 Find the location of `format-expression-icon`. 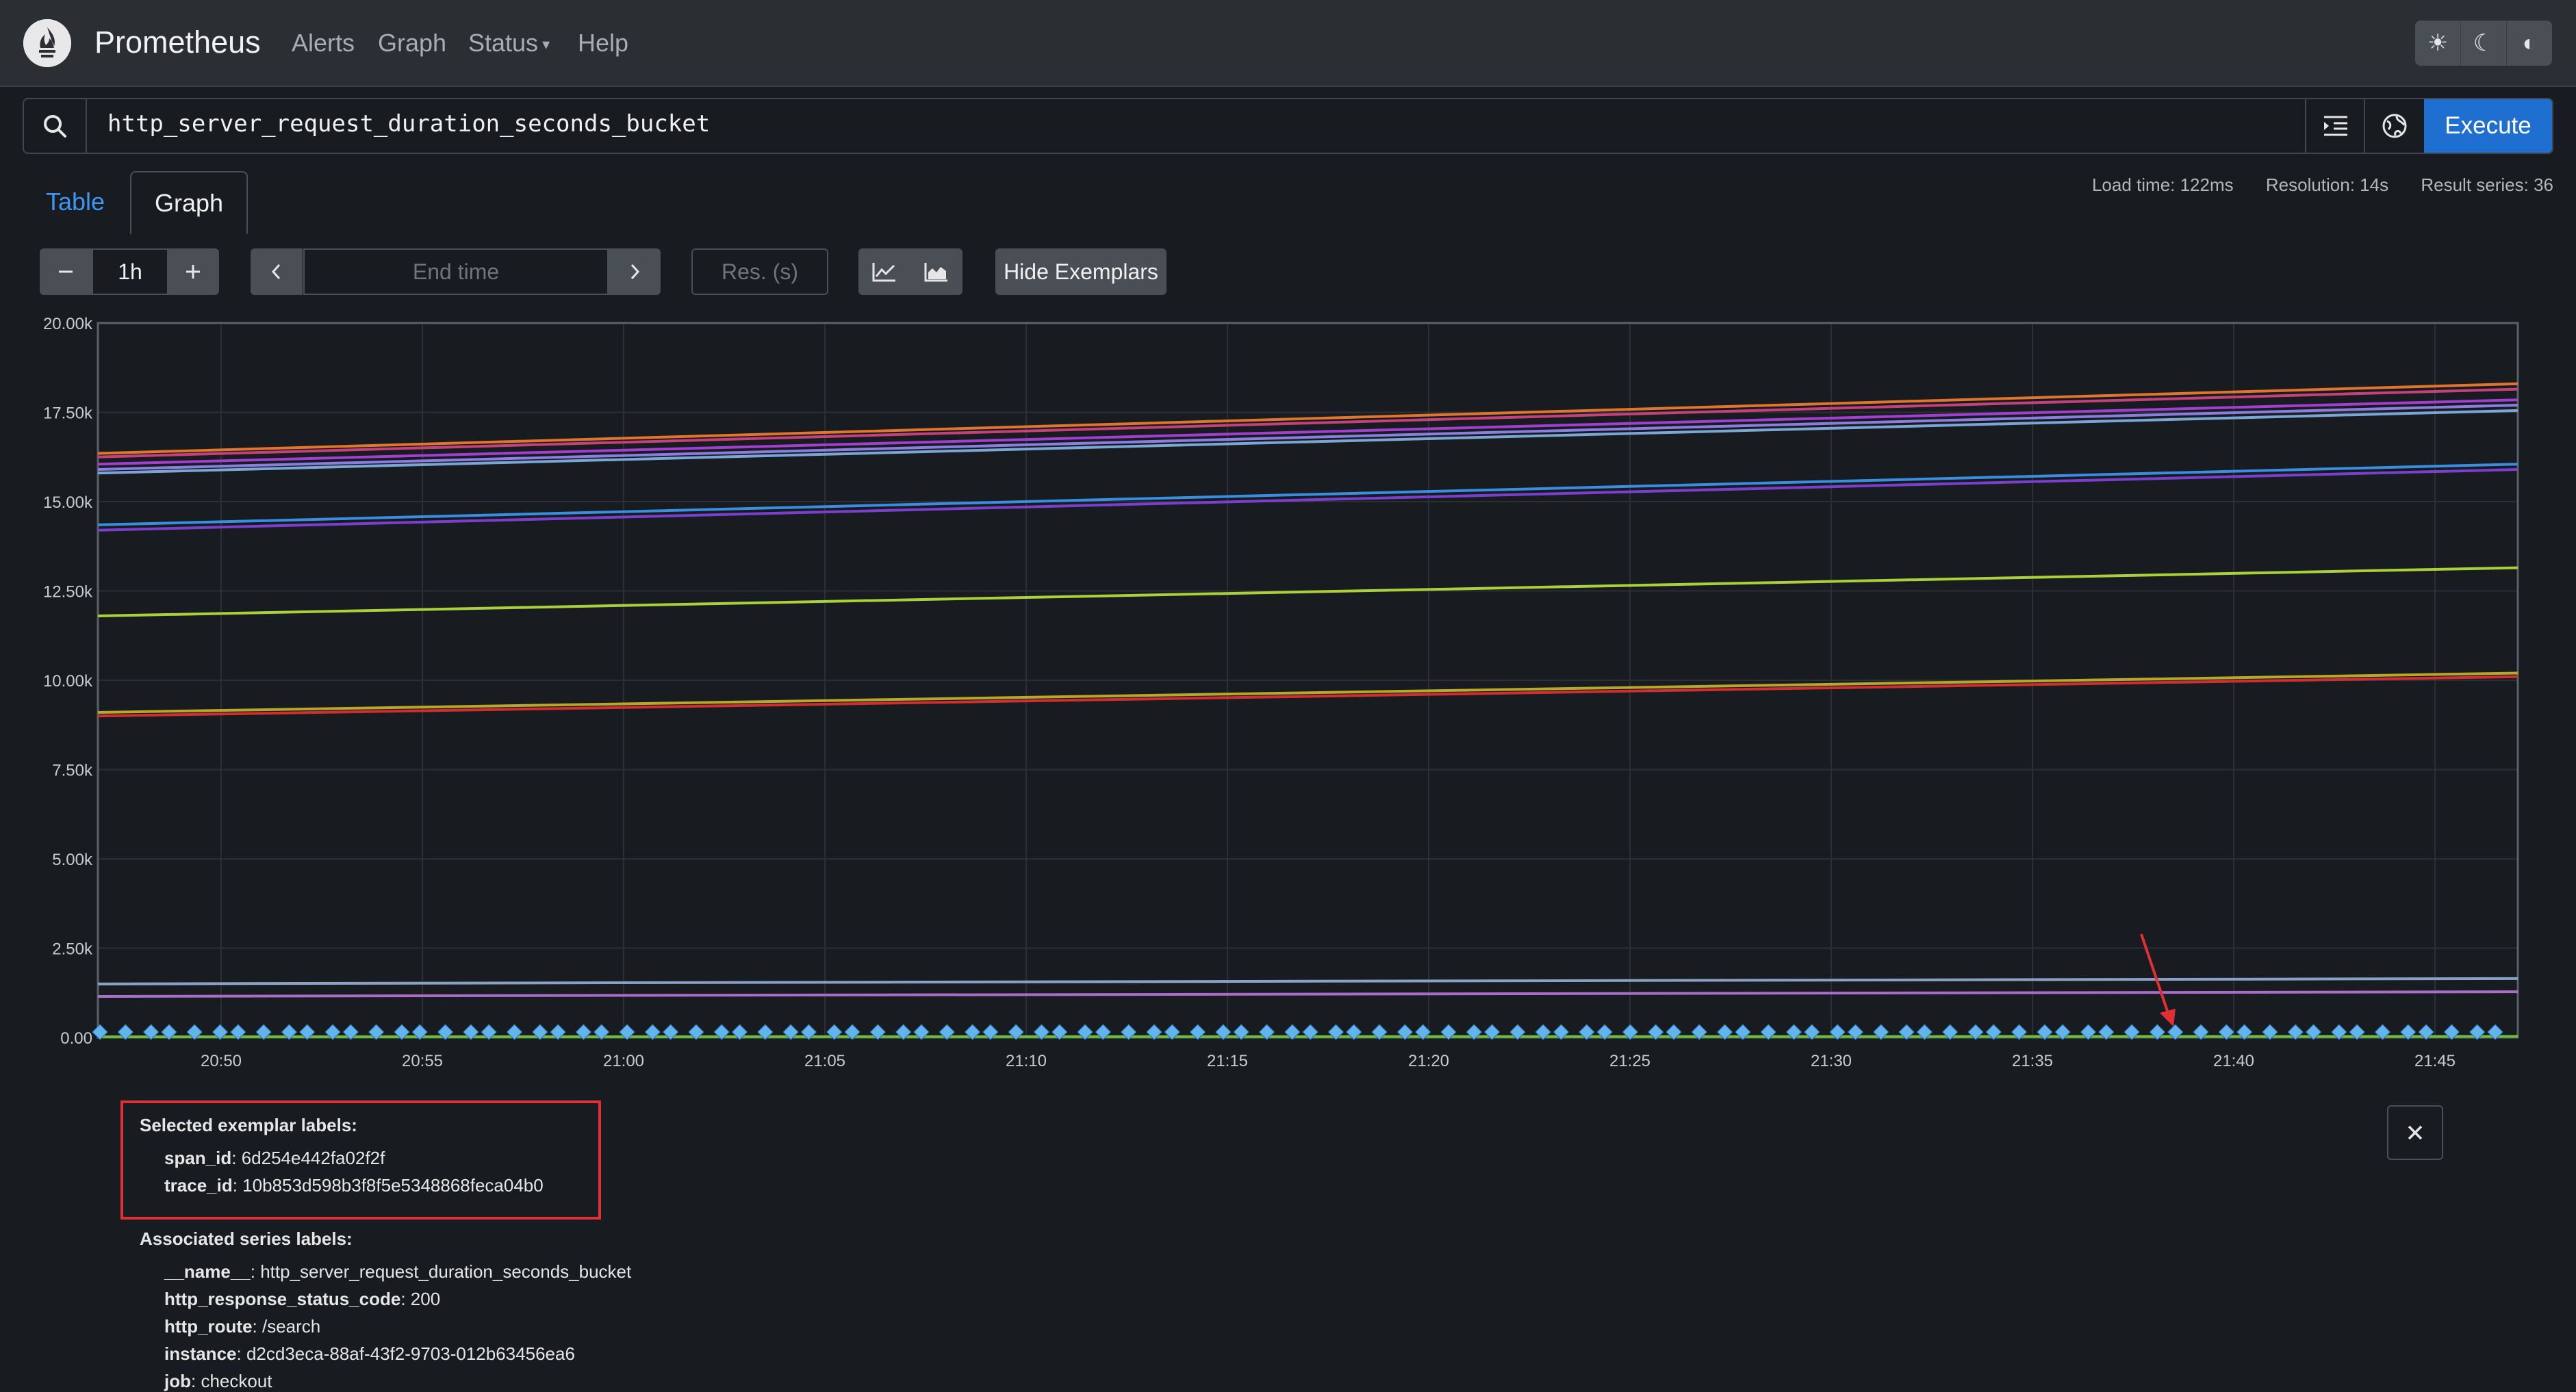

format-expression-icon is located at coordinates (2335, 126).